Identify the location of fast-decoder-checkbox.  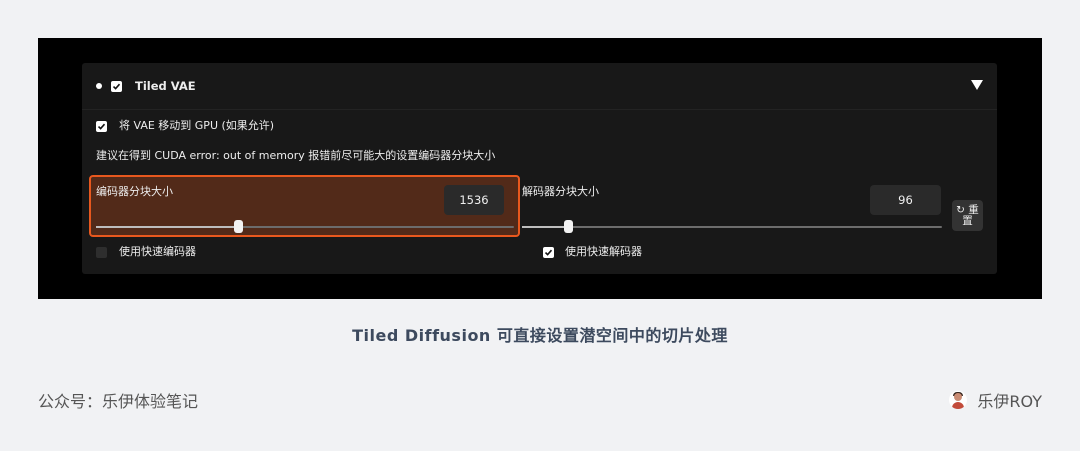
(548, 252).